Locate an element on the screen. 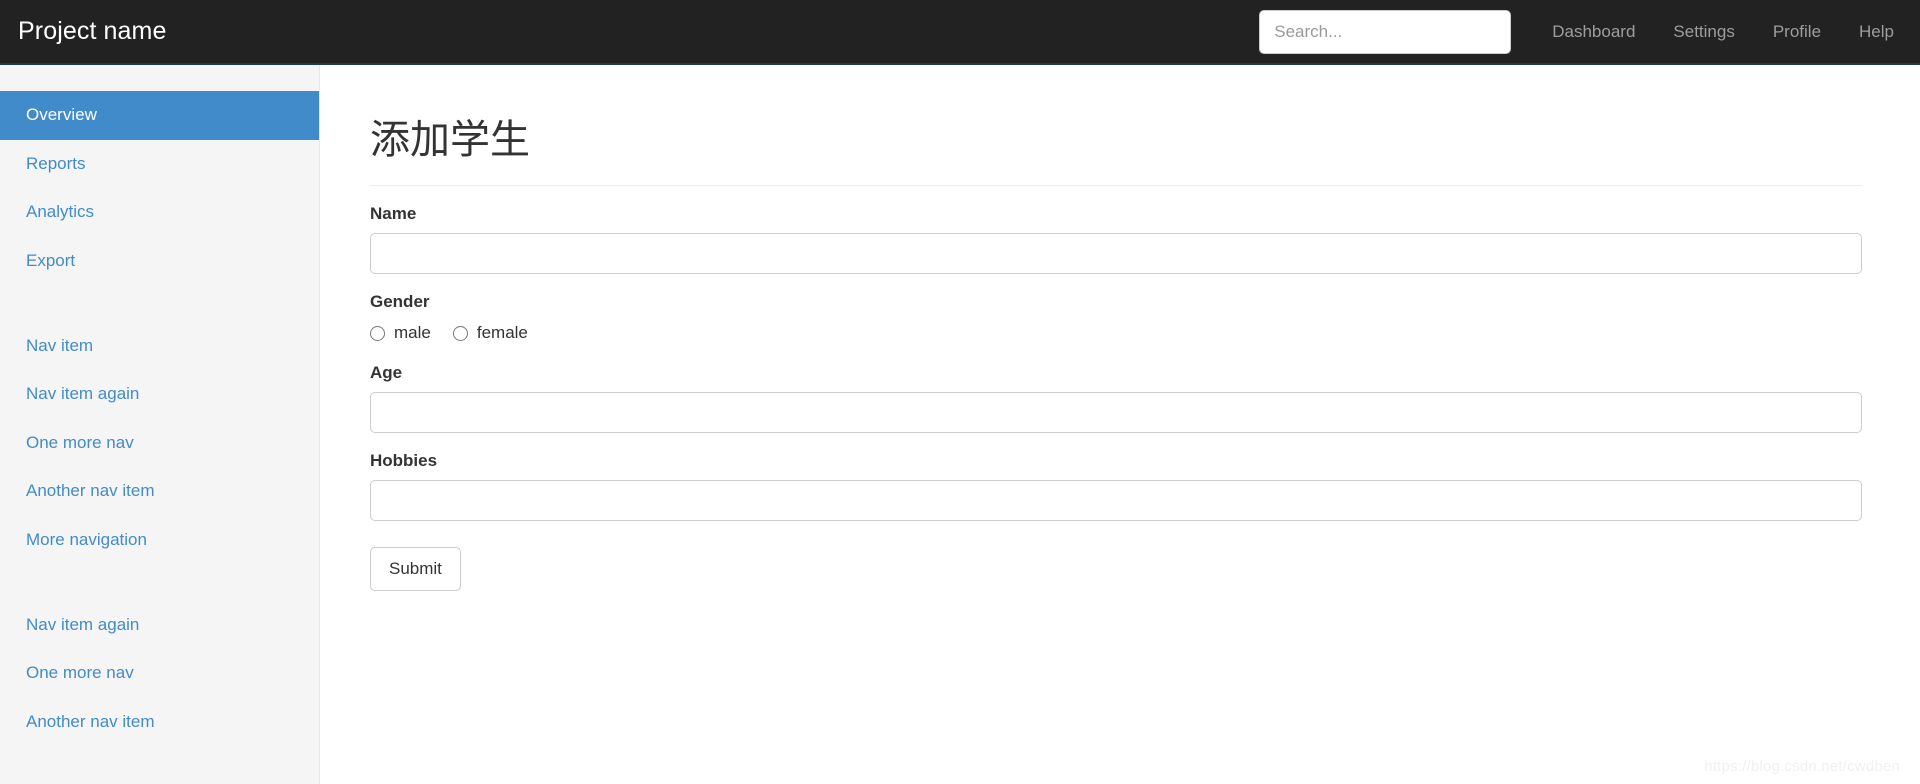  sidebar-item-analytics: Analytics is located at coordinates (159, 212).